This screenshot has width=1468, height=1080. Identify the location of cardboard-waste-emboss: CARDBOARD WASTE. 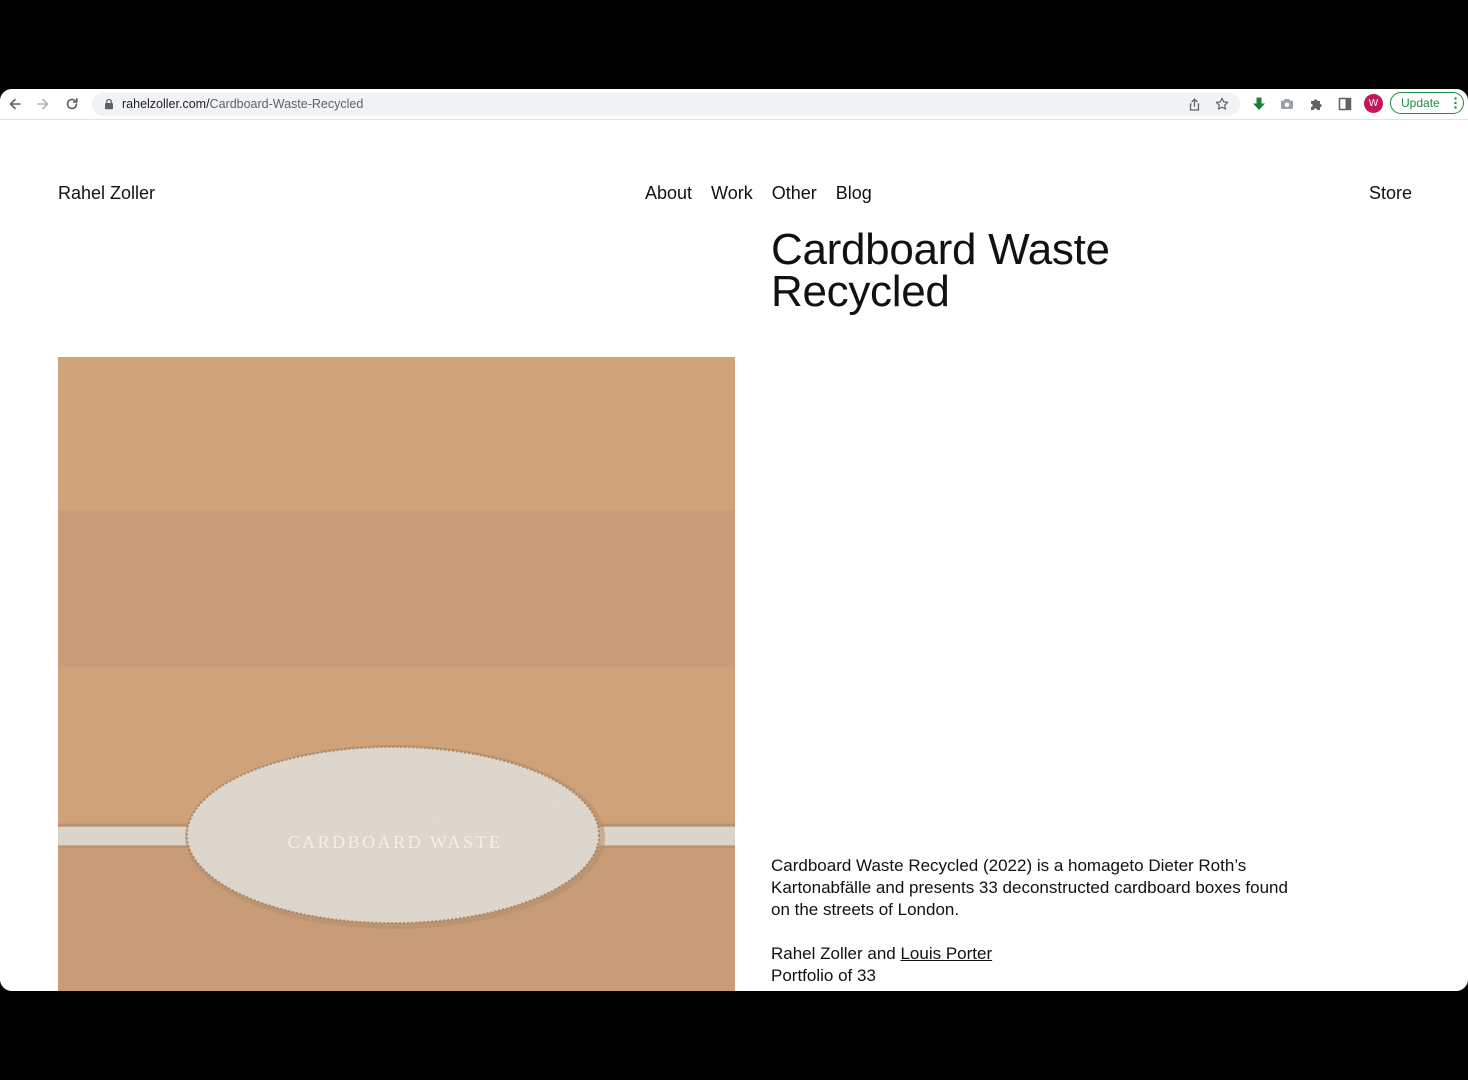
(395, 842).